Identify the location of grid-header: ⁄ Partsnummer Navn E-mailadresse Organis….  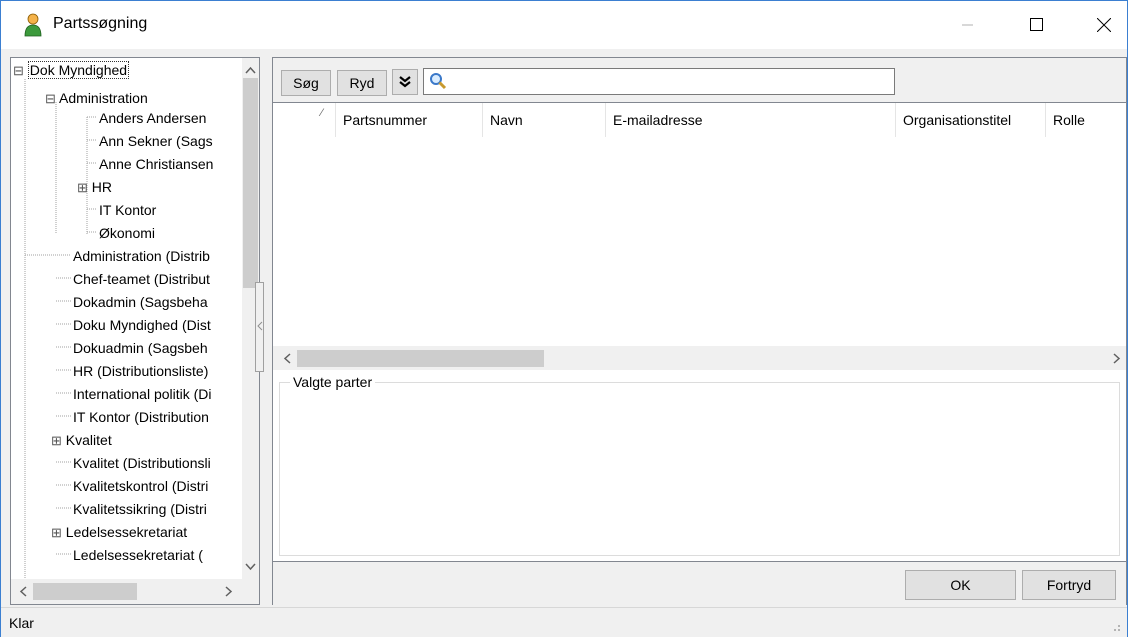
(699, 120).